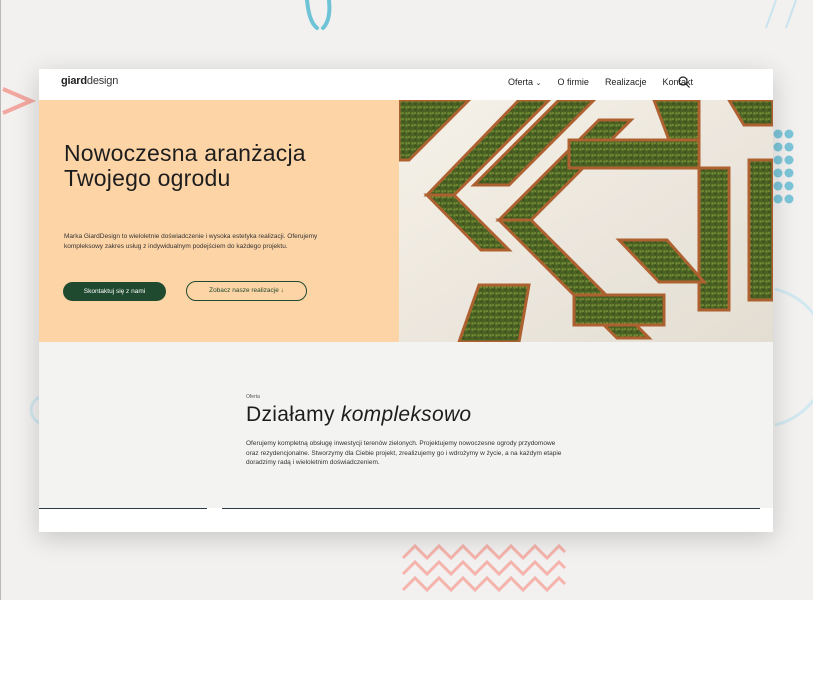  I want to click on blue-arcs-decoration, so click(318, 15).